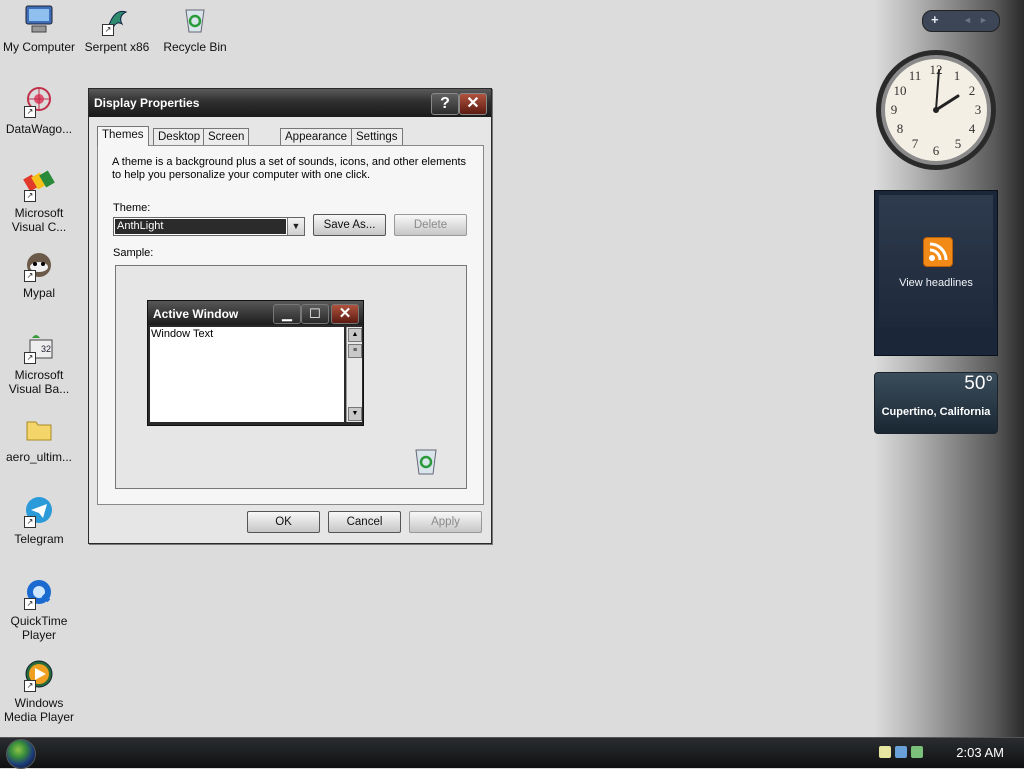 The width and height of the screenshot is (1024, 769). What do you see at coordinates (39, 511) in the screenshot?
I see `telegram-icon: ↗` at bounding box center [39, 511].